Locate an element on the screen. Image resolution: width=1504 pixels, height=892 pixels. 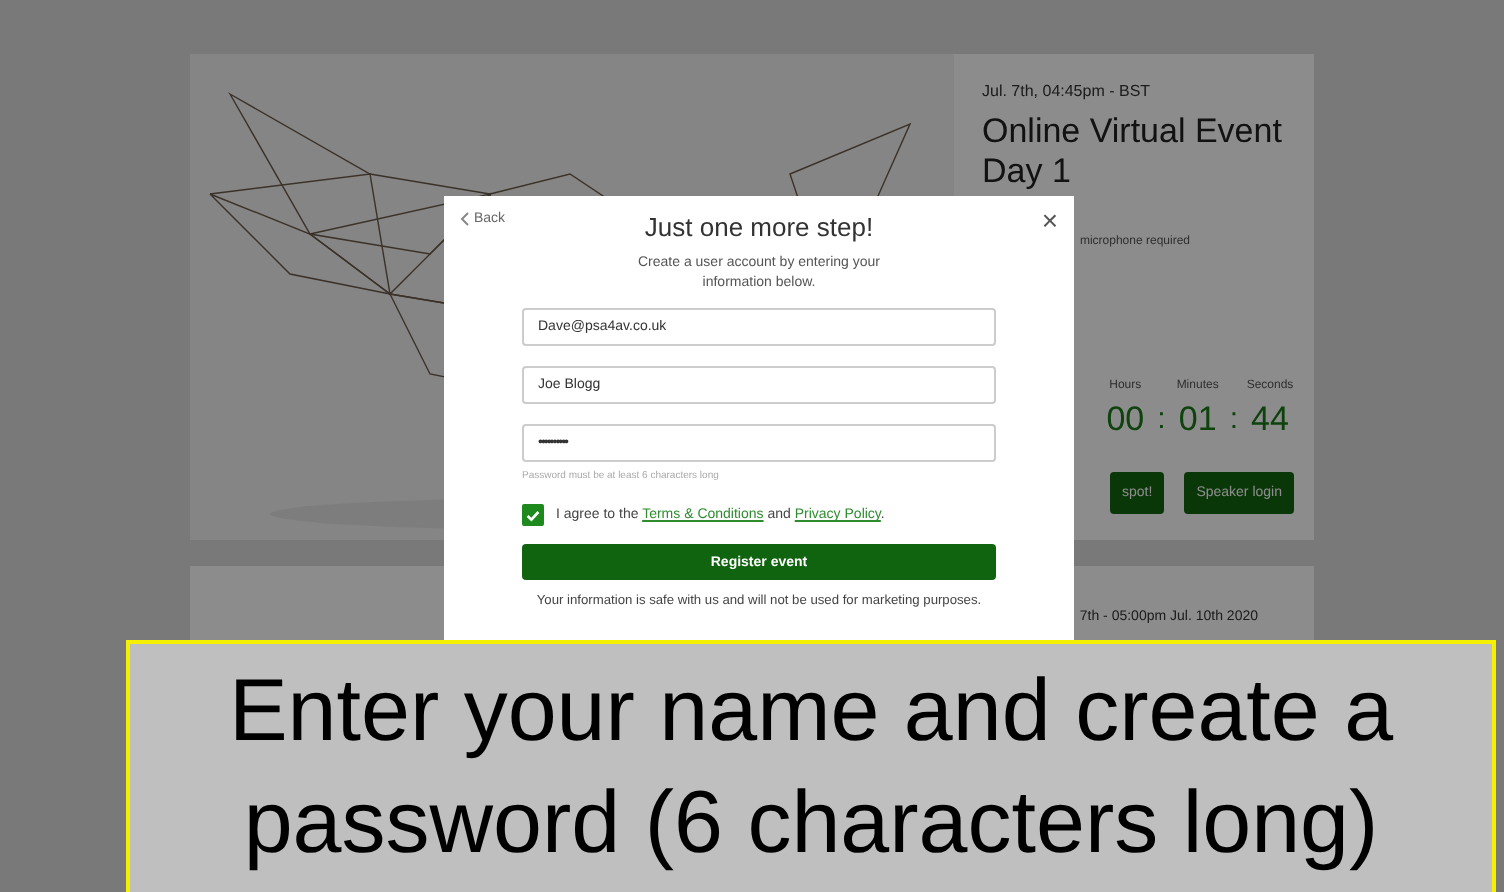
caption-text: Enter your name and create a is located at coordinates (811, 712).